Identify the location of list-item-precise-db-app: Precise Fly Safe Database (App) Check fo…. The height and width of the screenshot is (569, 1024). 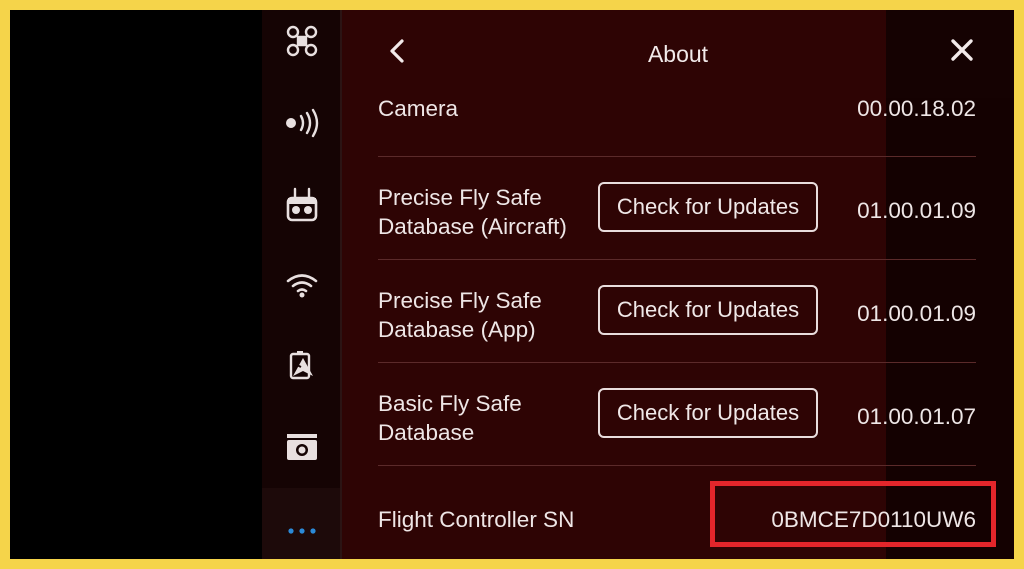
(677, 311).